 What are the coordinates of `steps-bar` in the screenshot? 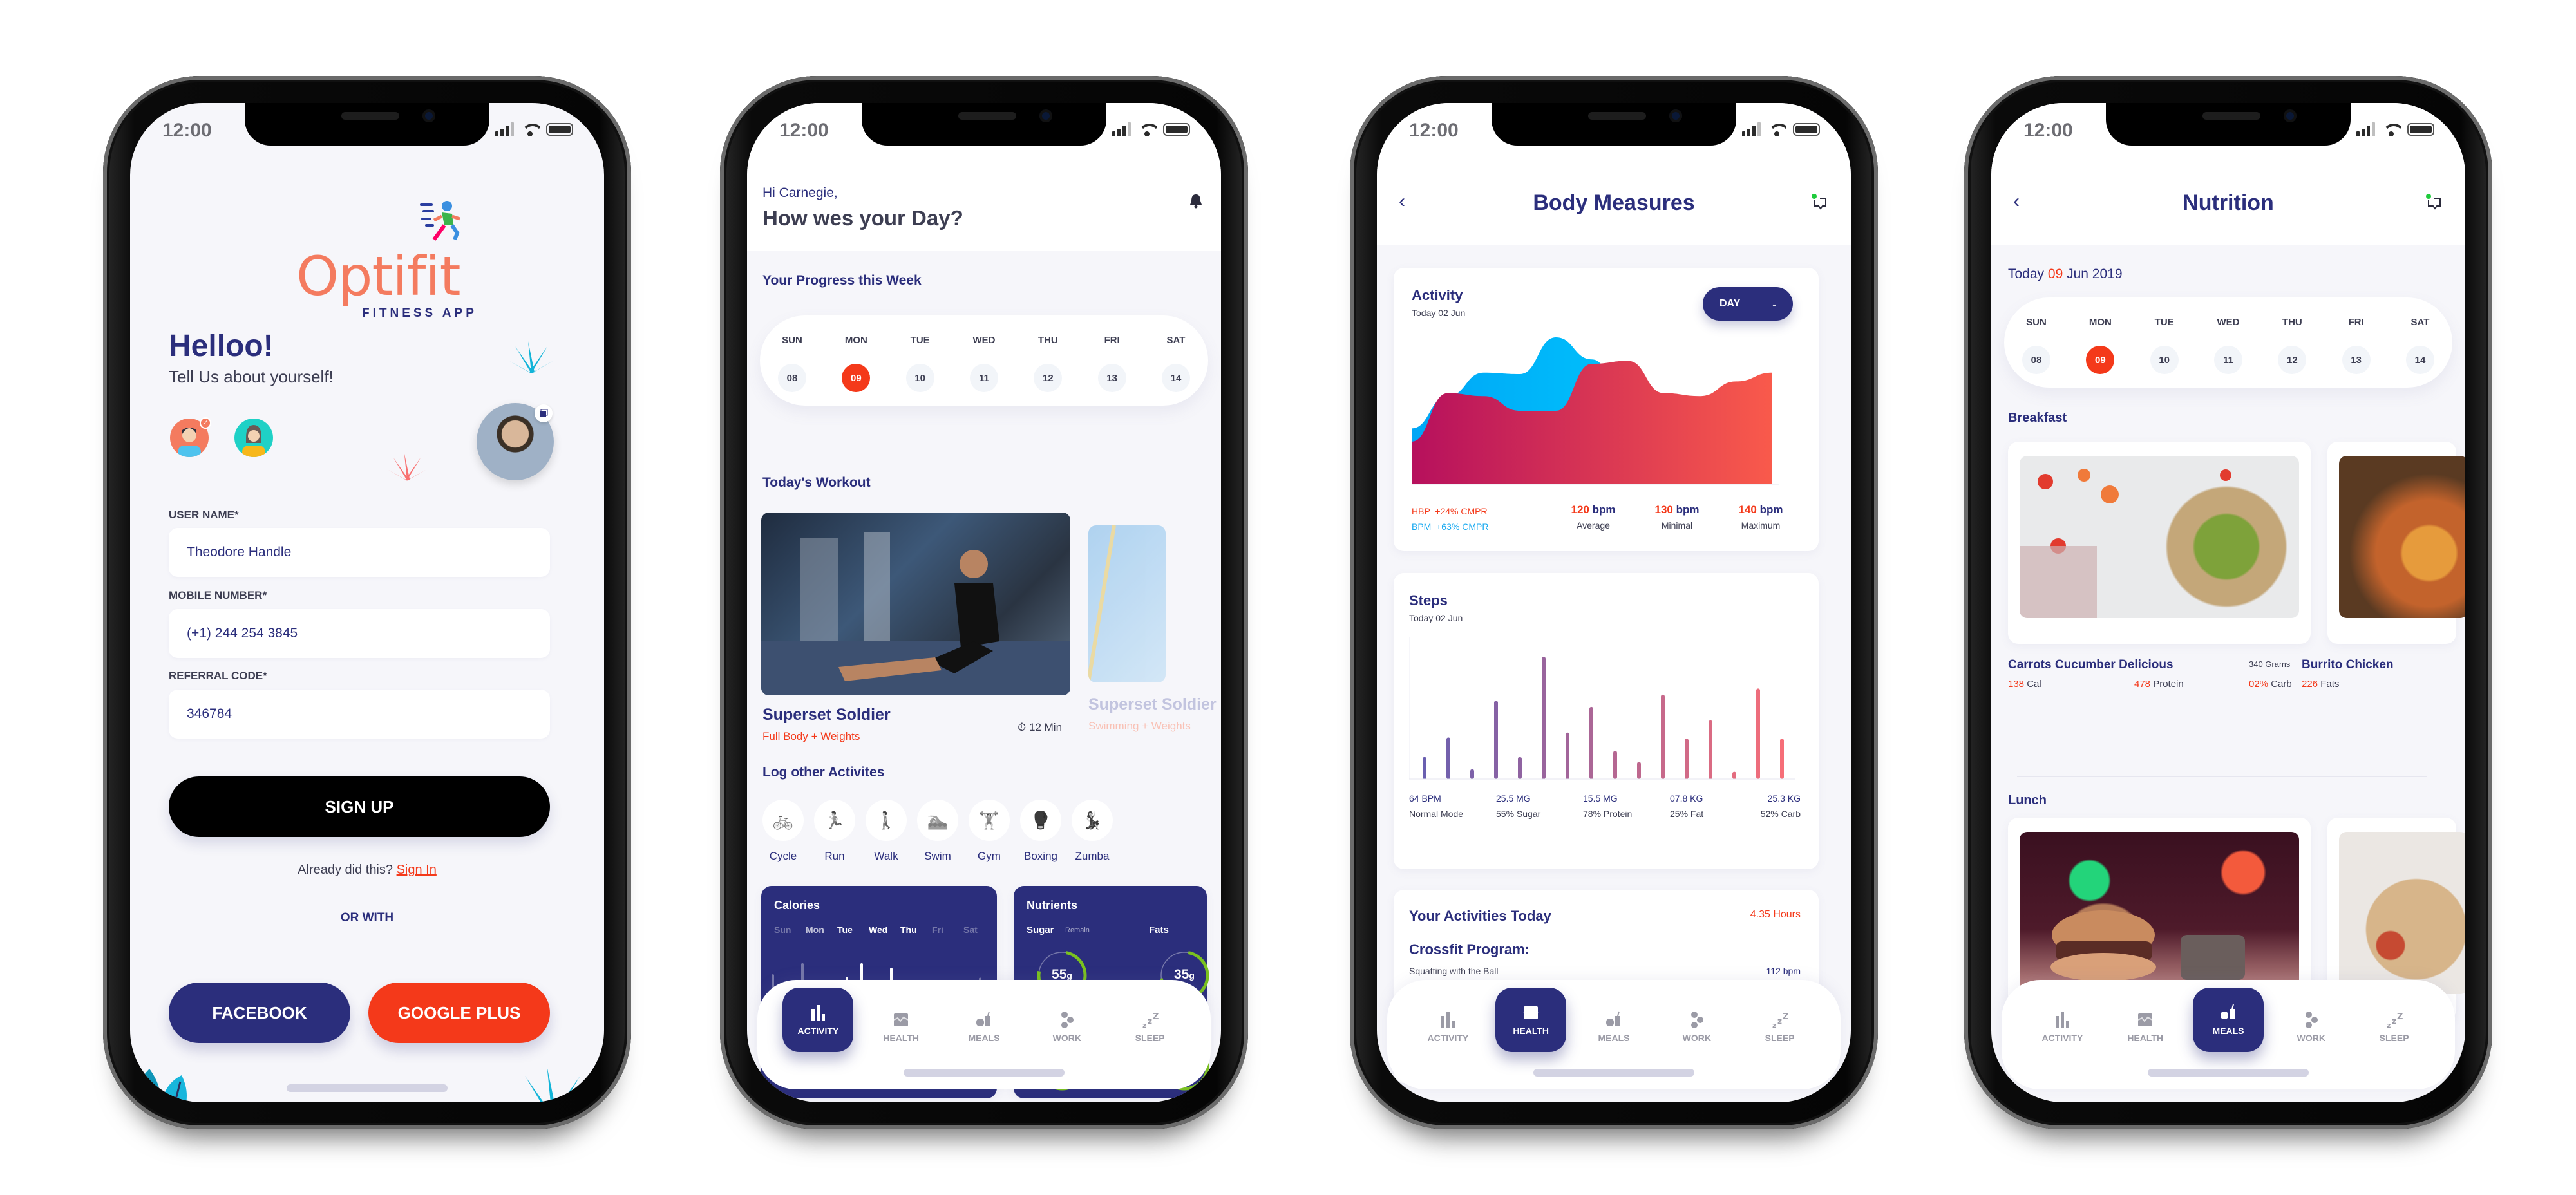 It's located at (1663, 736).